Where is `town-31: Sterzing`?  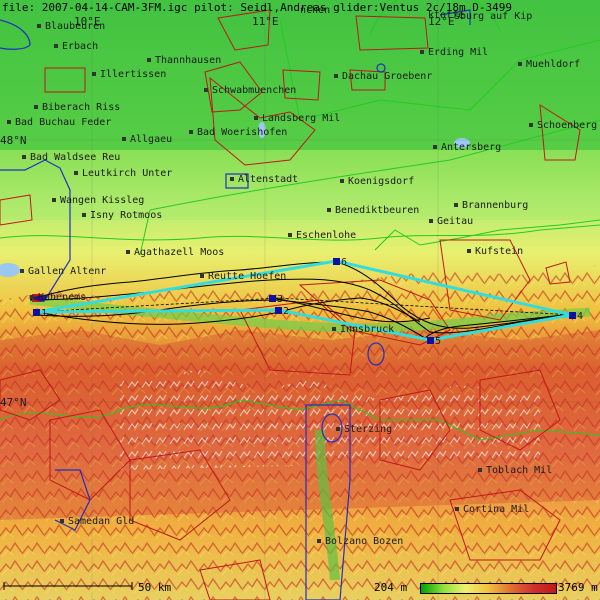 town-31: Sterzing is located at coordinates (364, 429).